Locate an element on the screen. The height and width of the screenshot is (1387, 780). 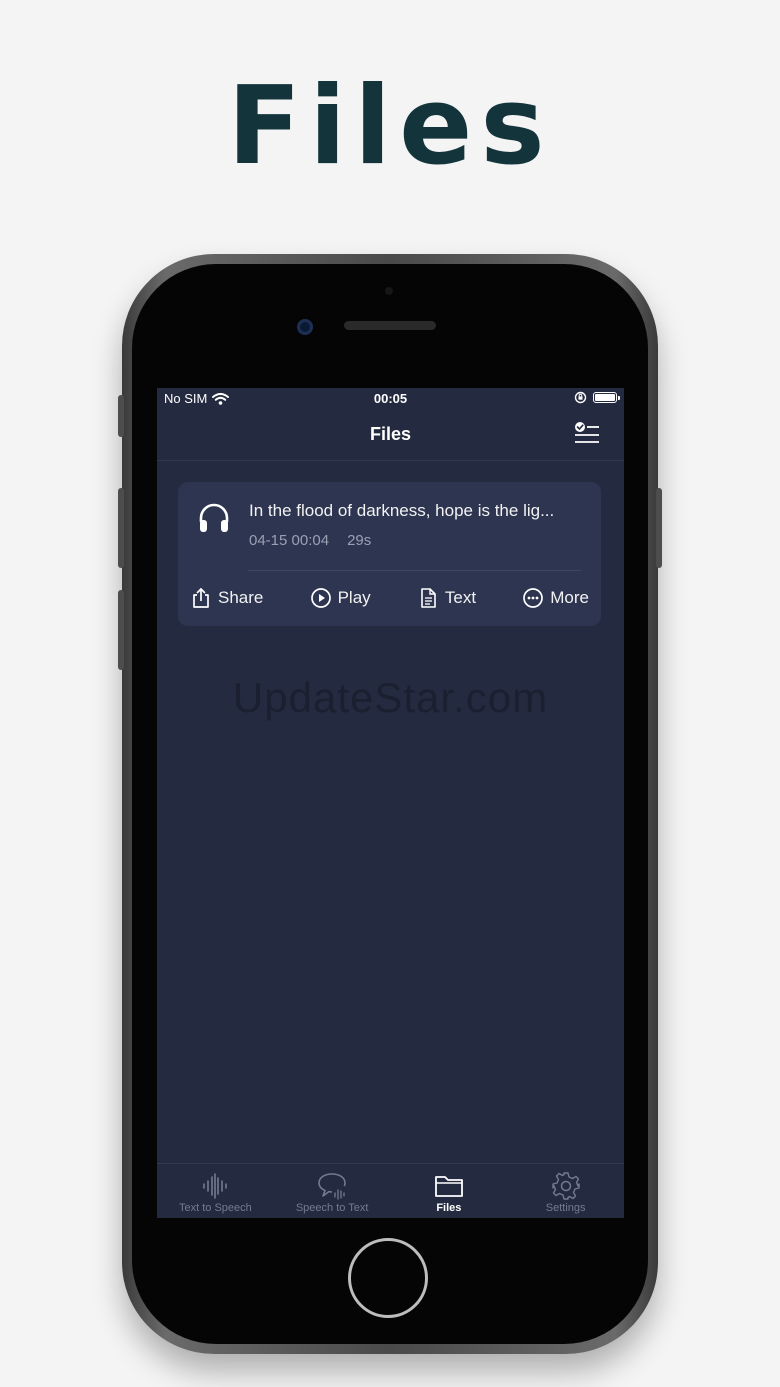
tab-speech-to-text: Speech to Text is located at coordinates (332, 1191).